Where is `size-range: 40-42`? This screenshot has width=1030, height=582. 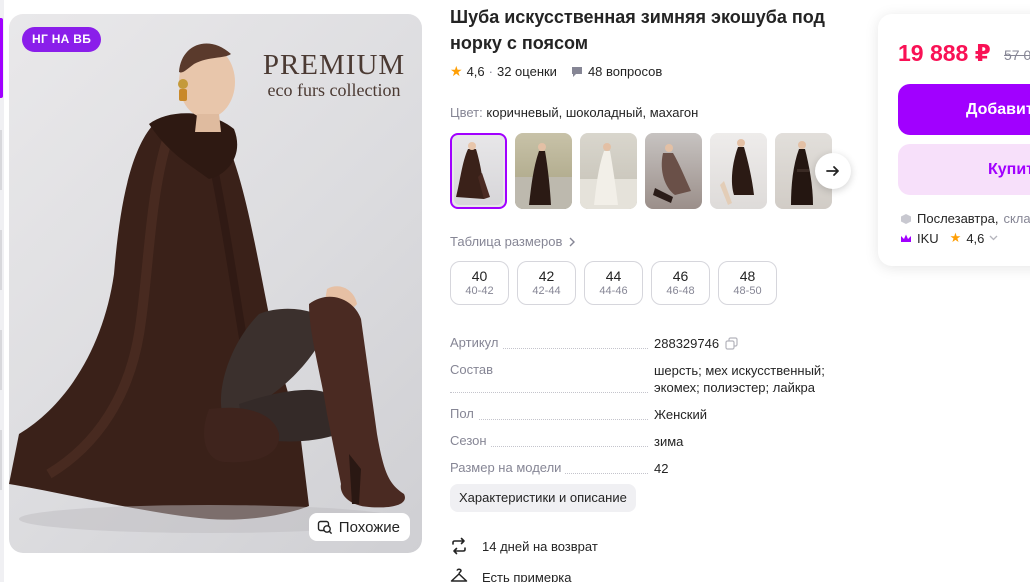 size-range: 40-42 is located at coordinates (479, 291).